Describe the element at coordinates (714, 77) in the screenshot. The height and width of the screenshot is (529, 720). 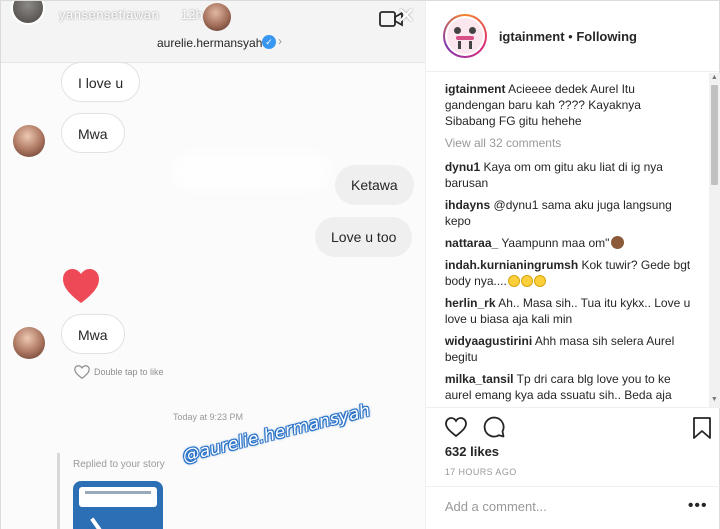
I see `scroll-up-arrow-icon: ▲` at that location.